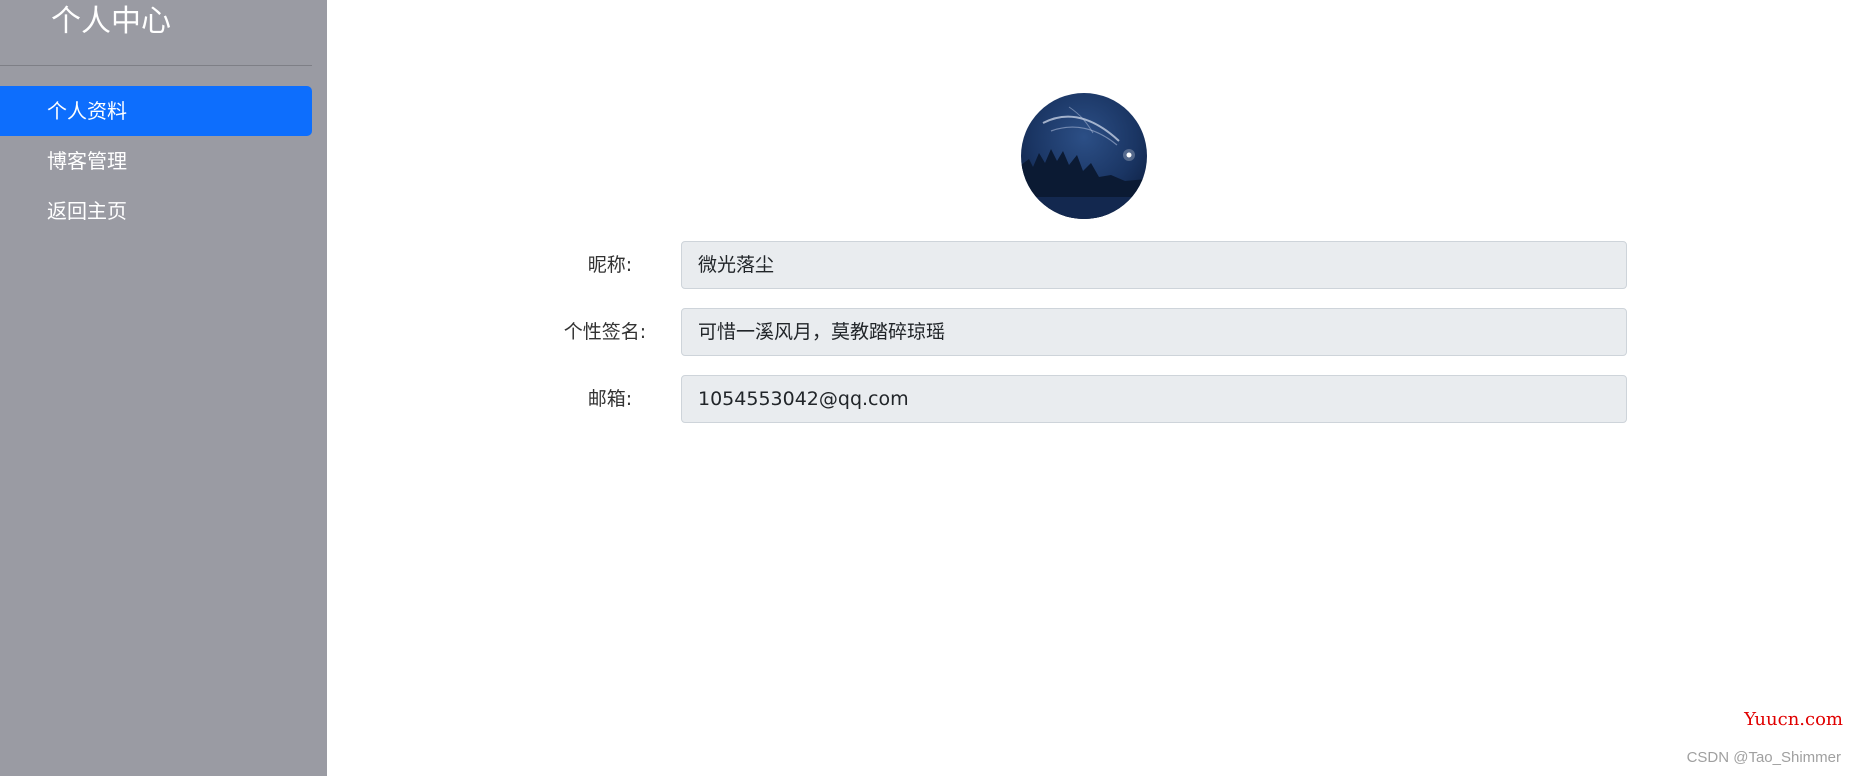 This screenshot has height=776, width=1857. What do you see at coordinates (610, 399) in the screenshot?
I see `email-label: 邮箱:` at bounding box center [610, 399].